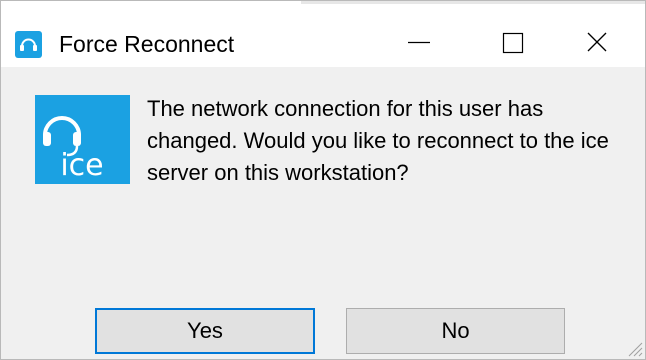 The image size is (646, 360). Describe the element at coordinates (455, 331) in the screenshot. I see `no-button: No` at that location.